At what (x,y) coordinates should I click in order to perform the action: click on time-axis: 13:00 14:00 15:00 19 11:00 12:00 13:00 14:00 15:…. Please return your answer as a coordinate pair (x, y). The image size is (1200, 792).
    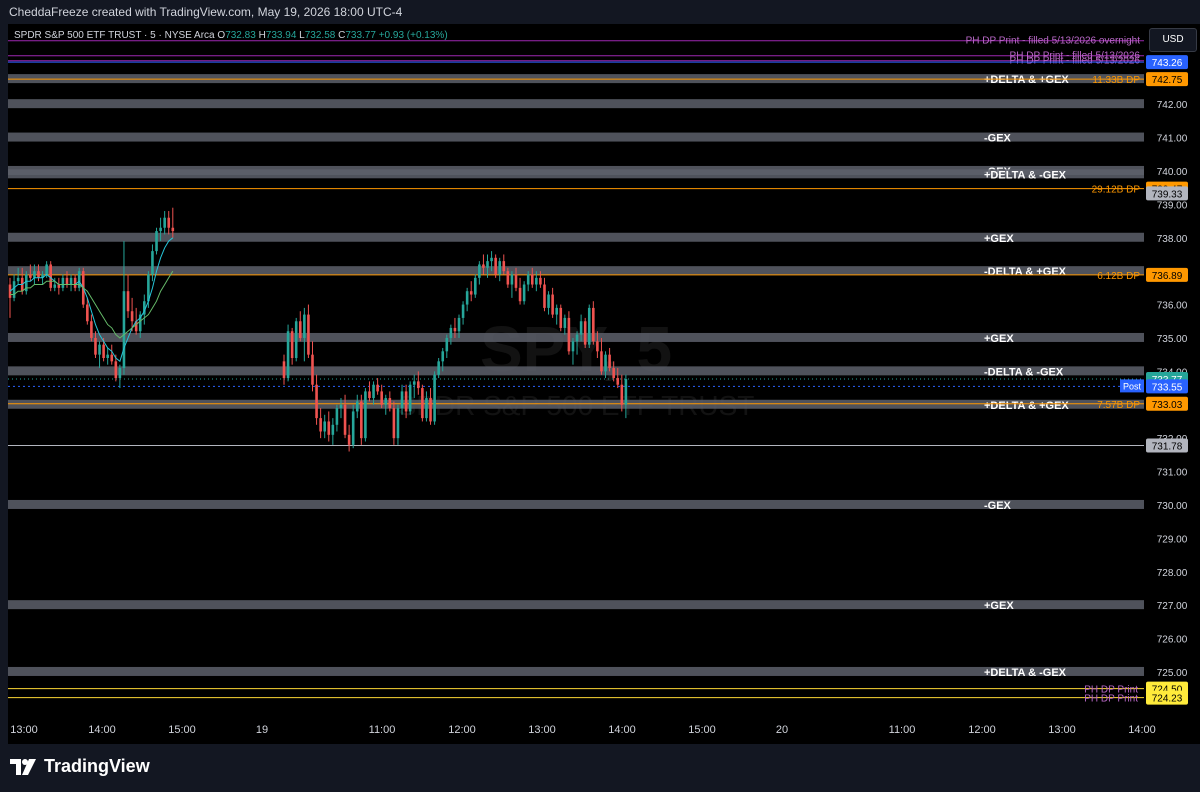
    Looking at the image, I should click on (604, 729).